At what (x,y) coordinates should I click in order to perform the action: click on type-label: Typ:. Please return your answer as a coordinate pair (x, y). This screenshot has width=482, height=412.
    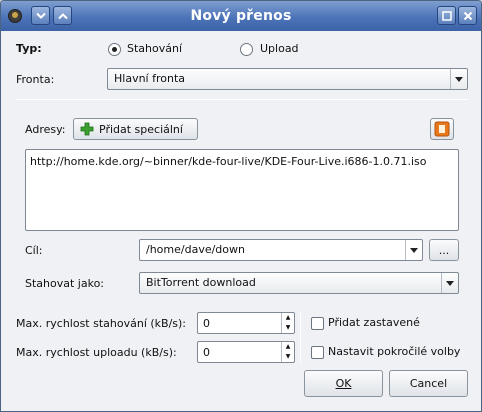
    Looking at the image, I should click on (29, 48).